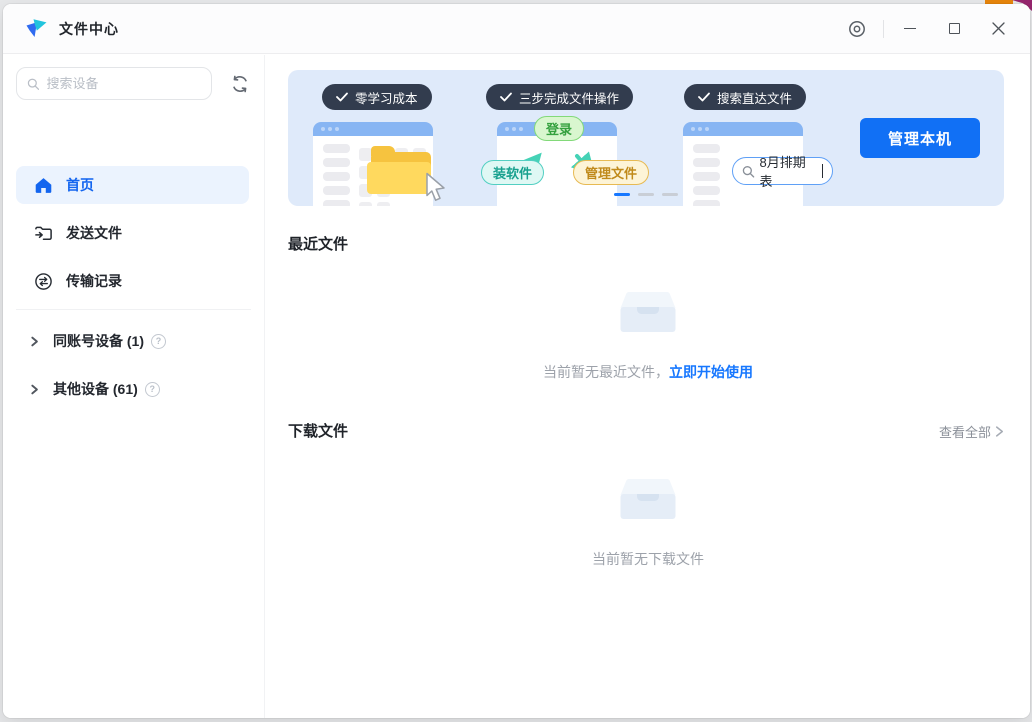 The image size is (1032, 722). What do you see at coordinates (94, 233) in the screenshot?
I see `sidebar-item-label: 发送文件` at bounding box center [94, 233].